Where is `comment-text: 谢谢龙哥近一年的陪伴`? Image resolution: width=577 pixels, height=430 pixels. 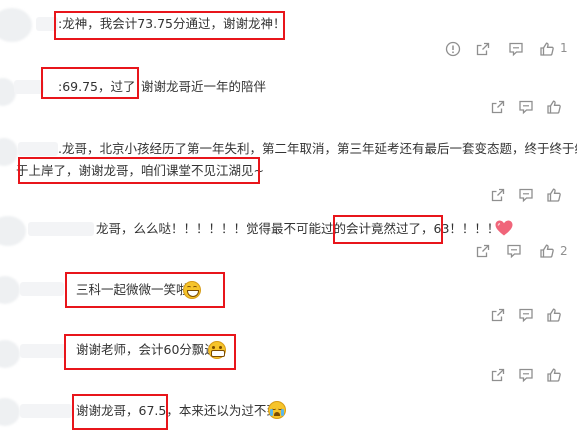
comment-text: 谢谢龙哥近一年的陪伴 is located at coordinates (204, 86).